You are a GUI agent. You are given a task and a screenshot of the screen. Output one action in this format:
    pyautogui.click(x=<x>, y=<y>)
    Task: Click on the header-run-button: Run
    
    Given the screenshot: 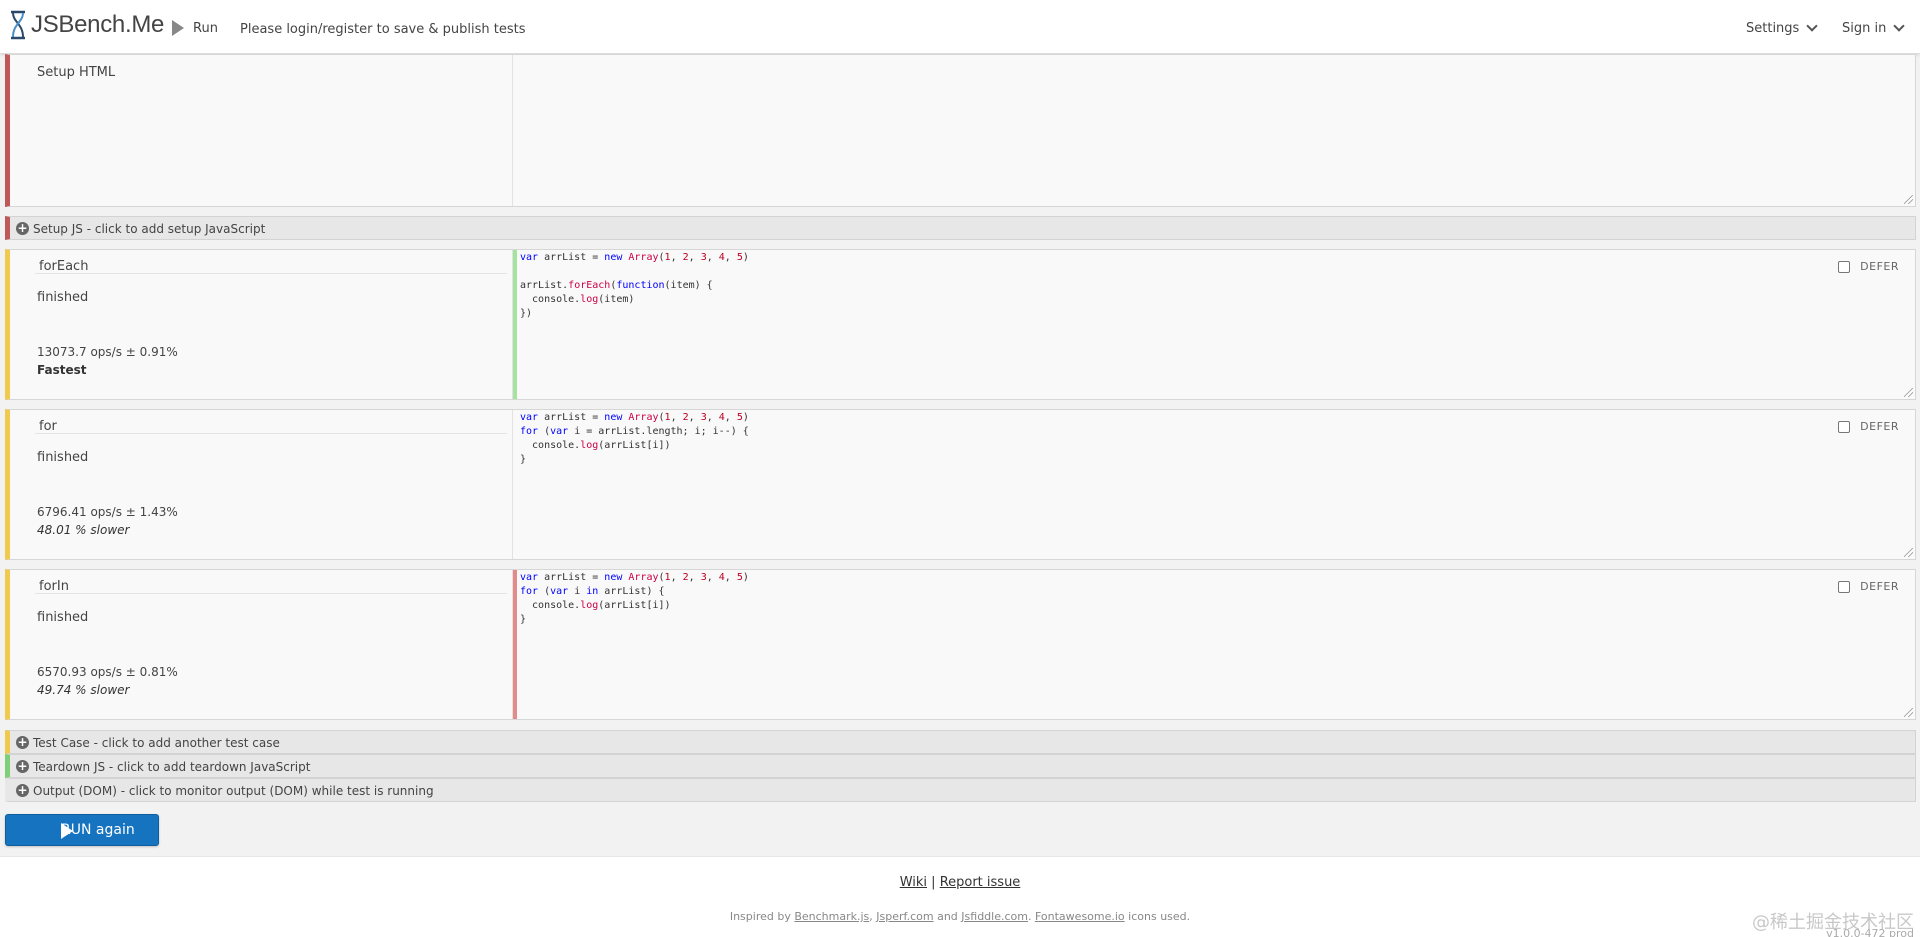 What is the action you would take?
    pyautogui.click(x=195, y=28)
    